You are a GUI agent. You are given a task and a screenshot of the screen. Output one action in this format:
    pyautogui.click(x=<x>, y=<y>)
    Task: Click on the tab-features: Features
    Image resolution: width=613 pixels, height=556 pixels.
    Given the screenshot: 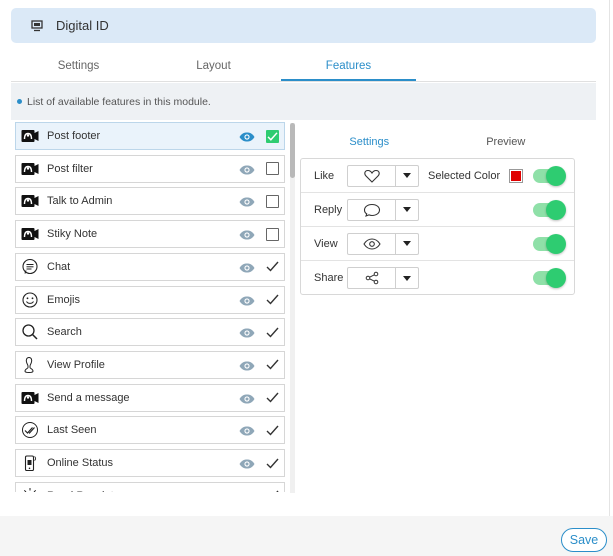 What is the action you would take?
    pyautogui.click(x=348, y=67)
    